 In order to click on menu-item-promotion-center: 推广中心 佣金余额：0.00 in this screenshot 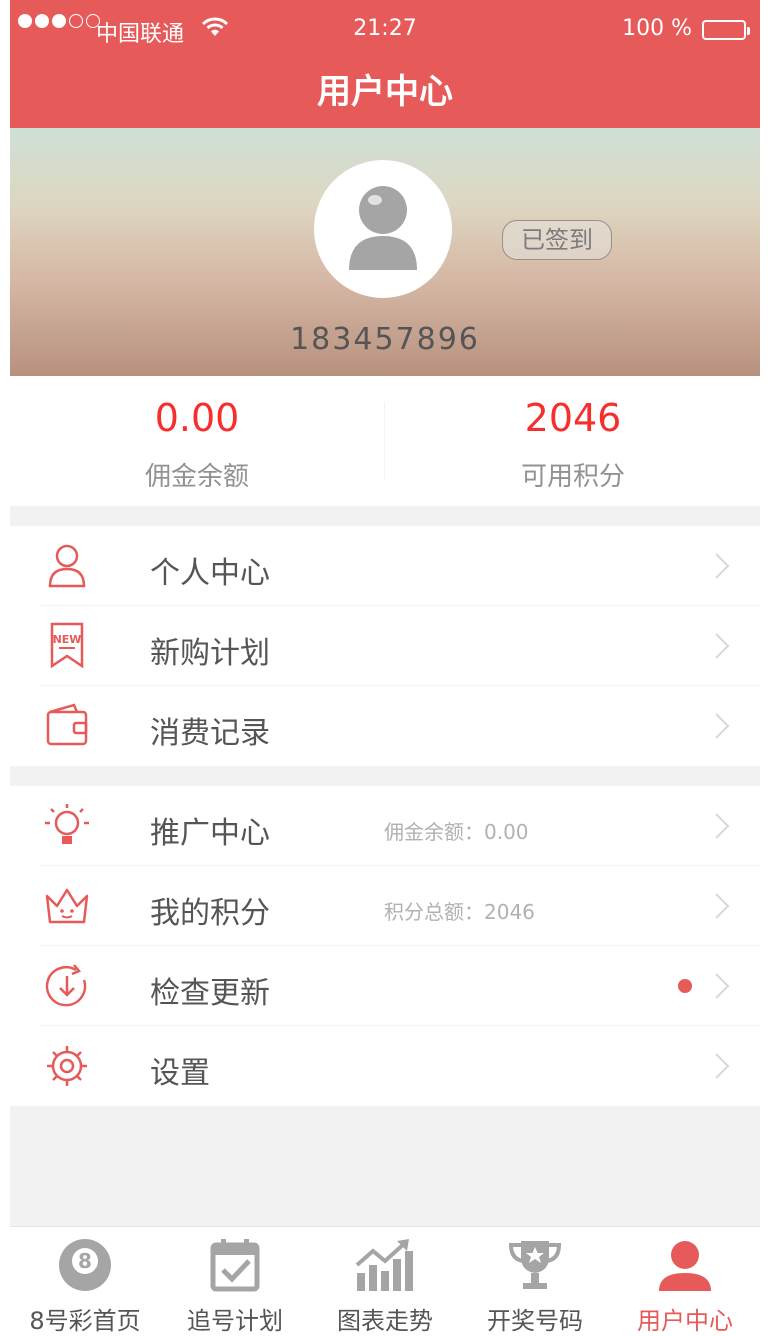, I will do `click(385, 826)`.